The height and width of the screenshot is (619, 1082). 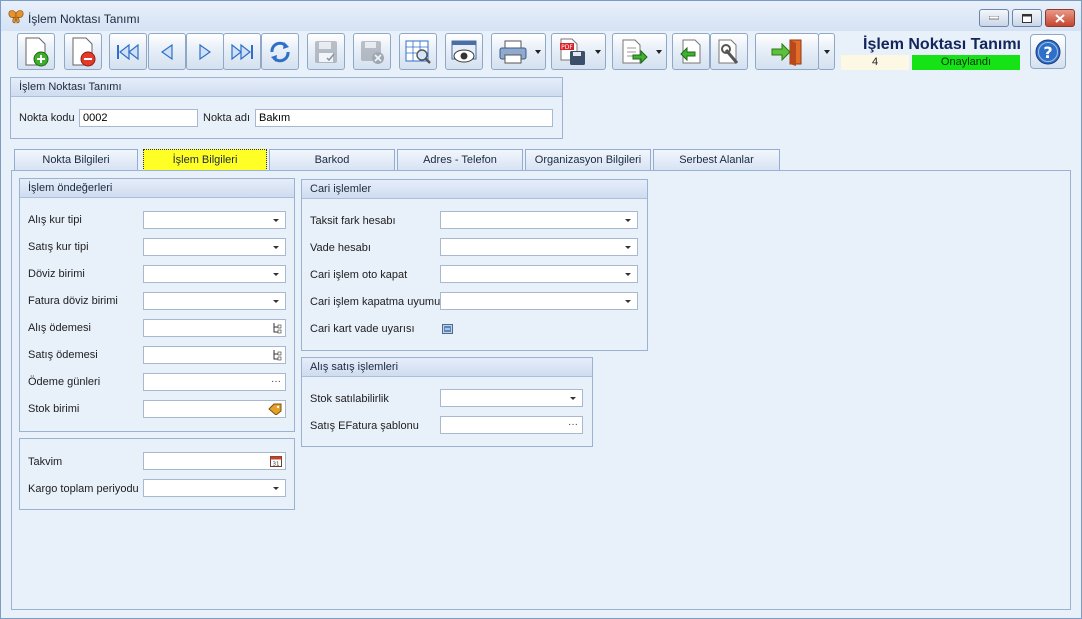 I want to click on close-button, so click(x=1060, y=18).